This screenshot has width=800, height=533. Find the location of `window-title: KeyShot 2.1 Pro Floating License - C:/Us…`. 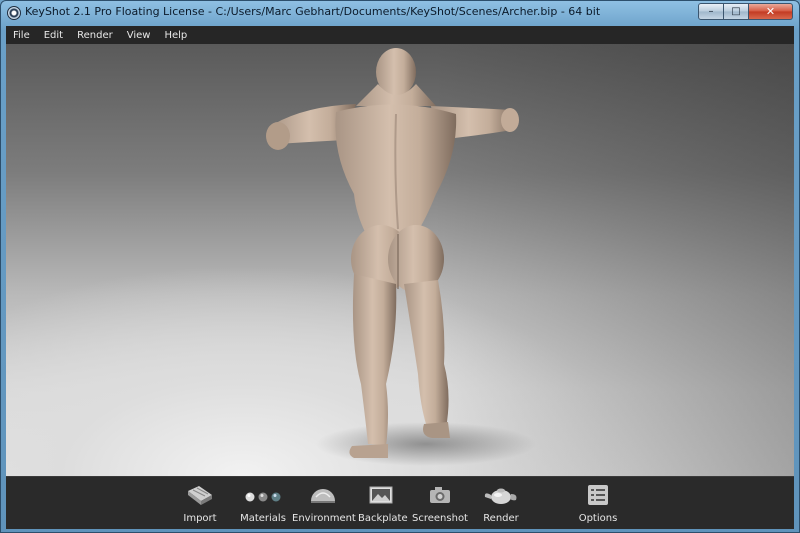

window-title: KeyShot 2.1 Pro Floating License - C:/Us… is located at coordinates (313, 11).